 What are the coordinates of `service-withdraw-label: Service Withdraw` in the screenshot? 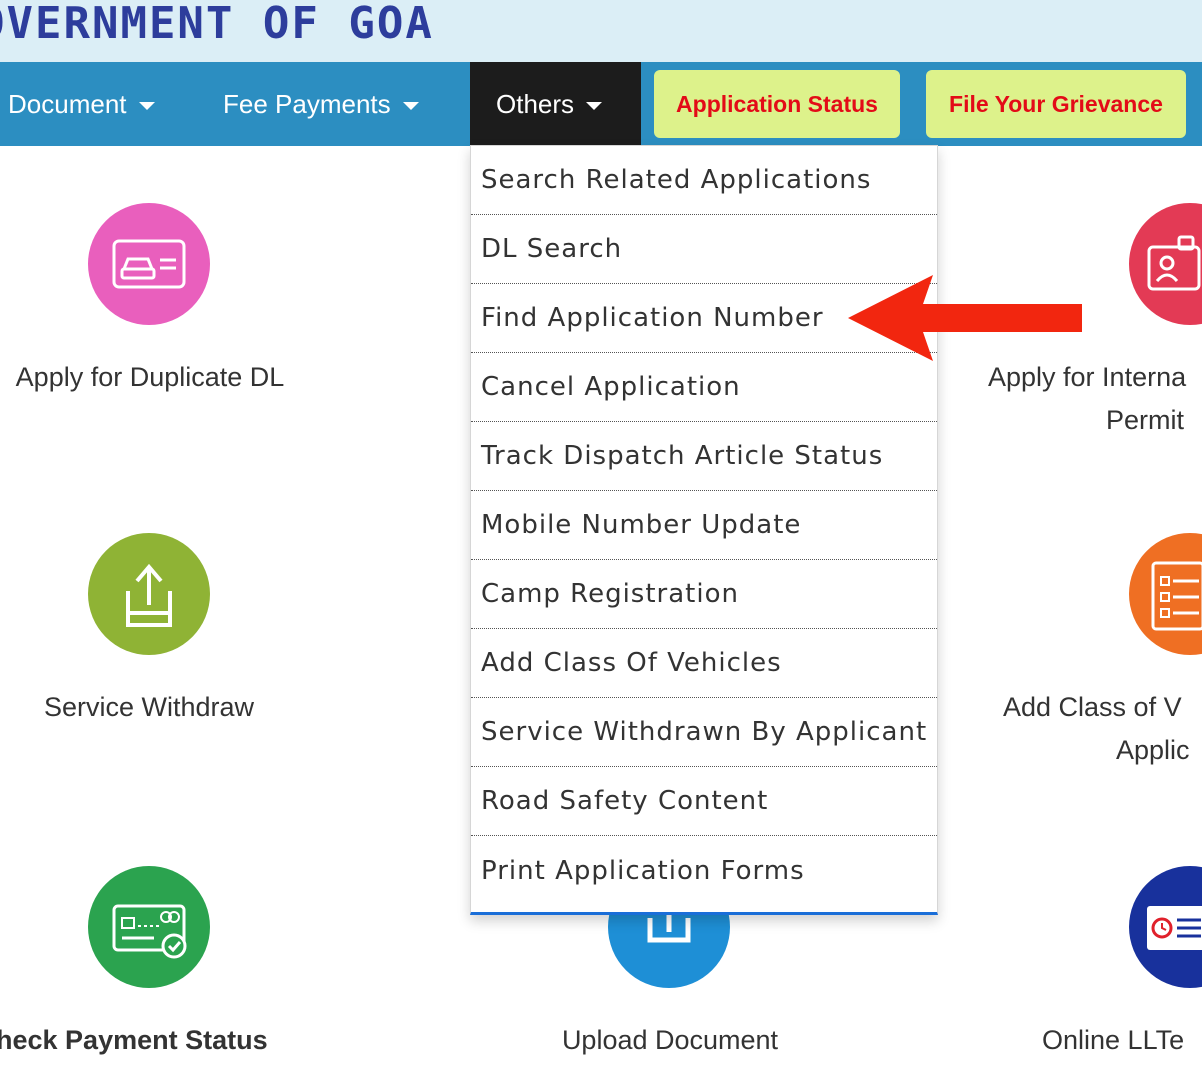 It's located at (149, 707).